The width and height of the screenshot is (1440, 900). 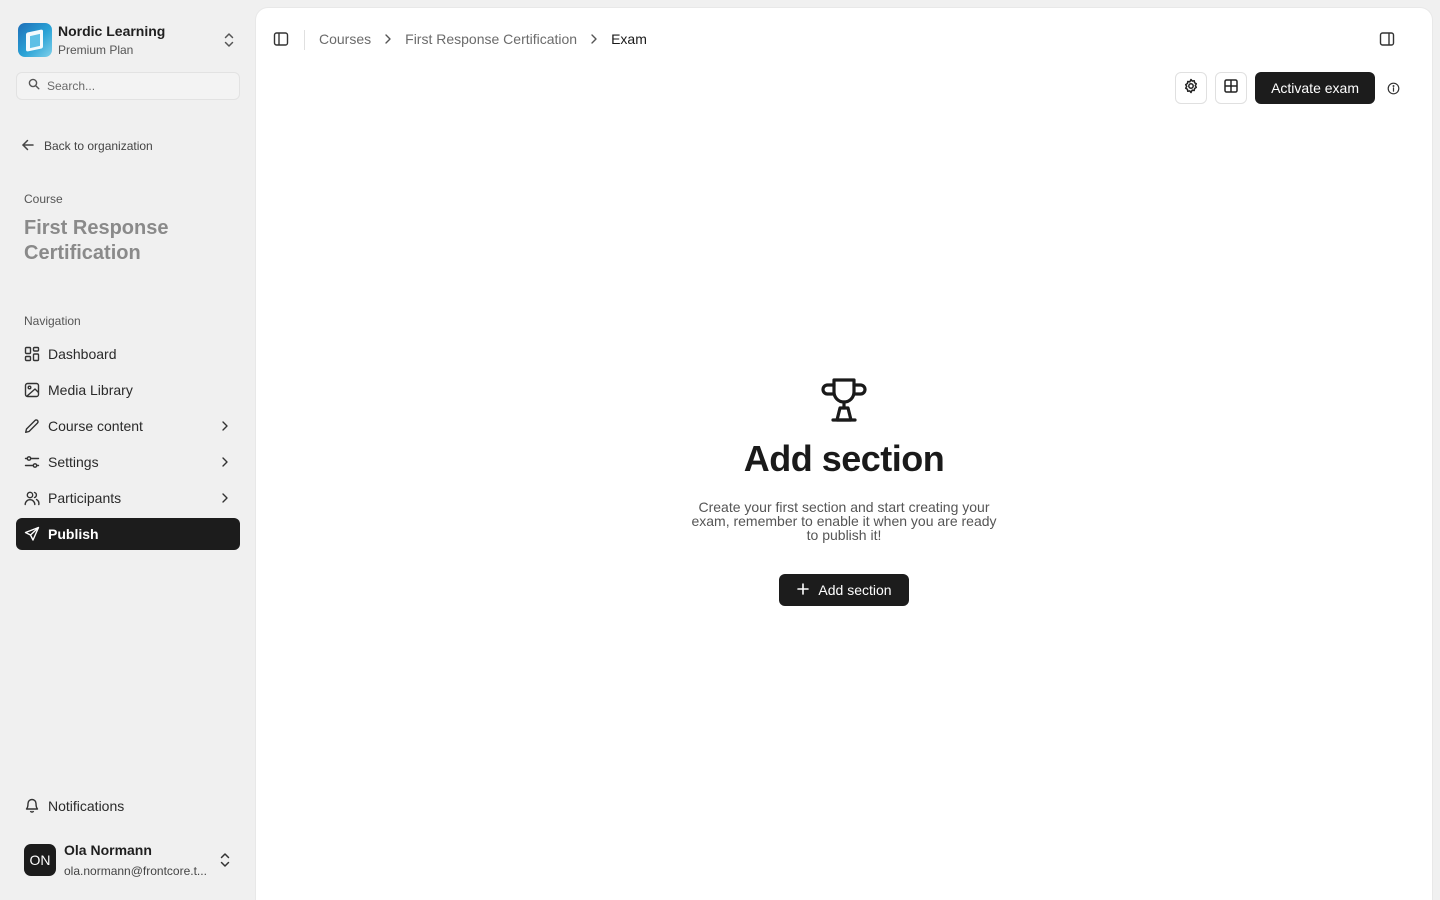 I want to click on search-box, so click(x=128, y=86).